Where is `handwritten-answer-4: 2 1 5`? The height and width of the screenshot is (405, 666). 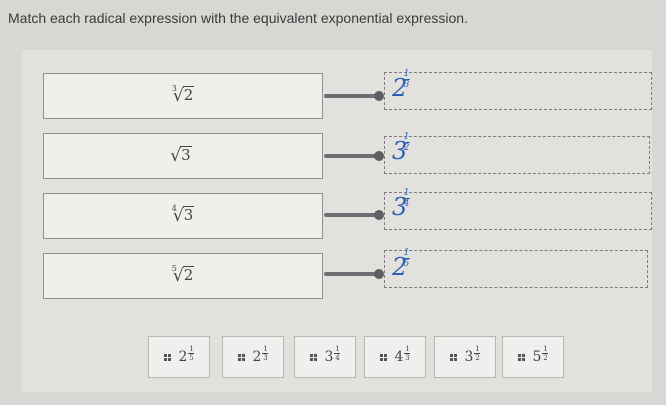
handwritten-answer-4: 2 1 5 is located at coordinates (401, 264).